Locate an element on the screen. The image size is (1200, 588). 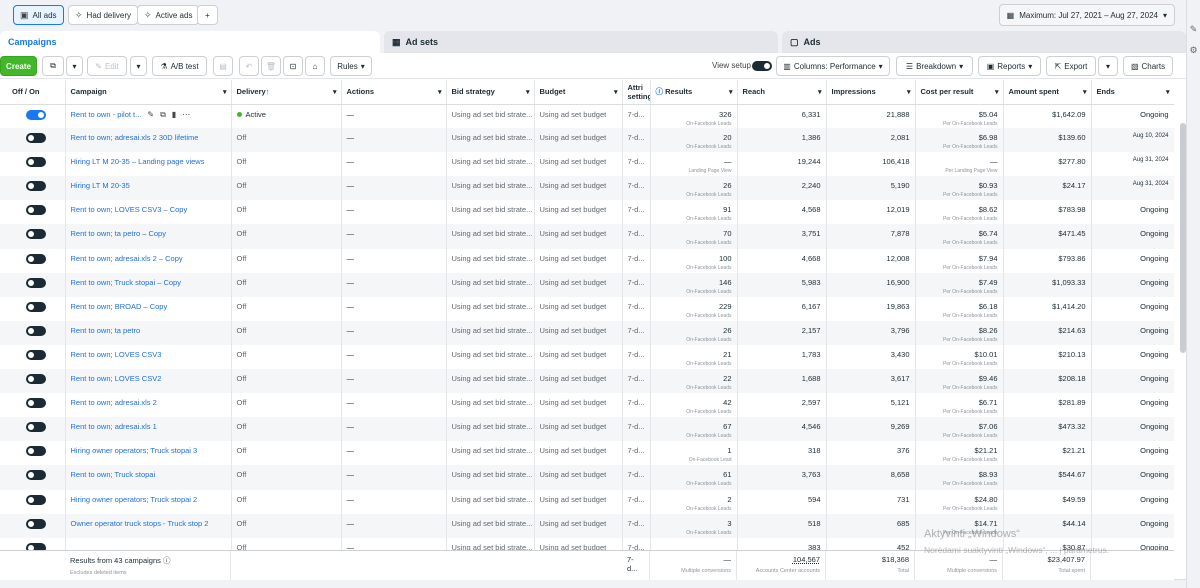
export-menu-button: ▾ is located at coordinates (1108, 66).